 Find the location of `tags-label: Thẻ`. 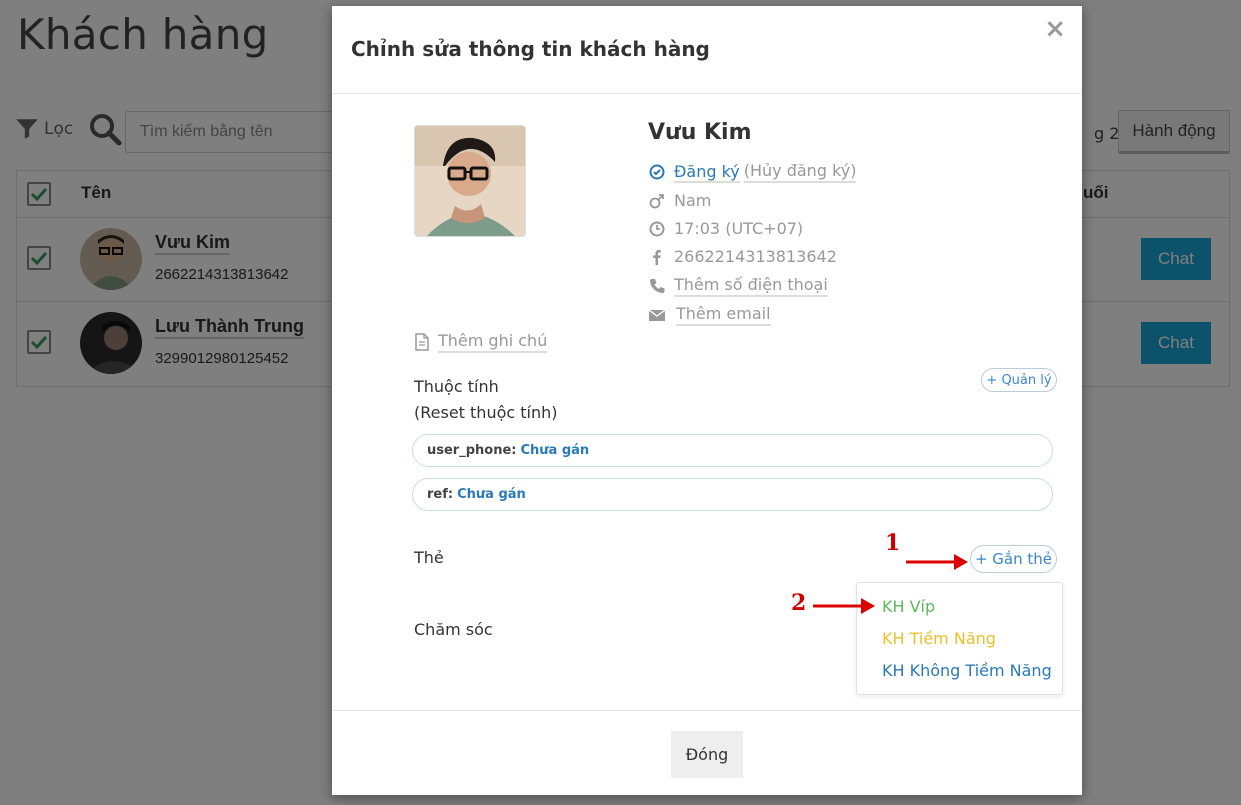

tags-label: Thẻ is located at coordinates (429, 557).